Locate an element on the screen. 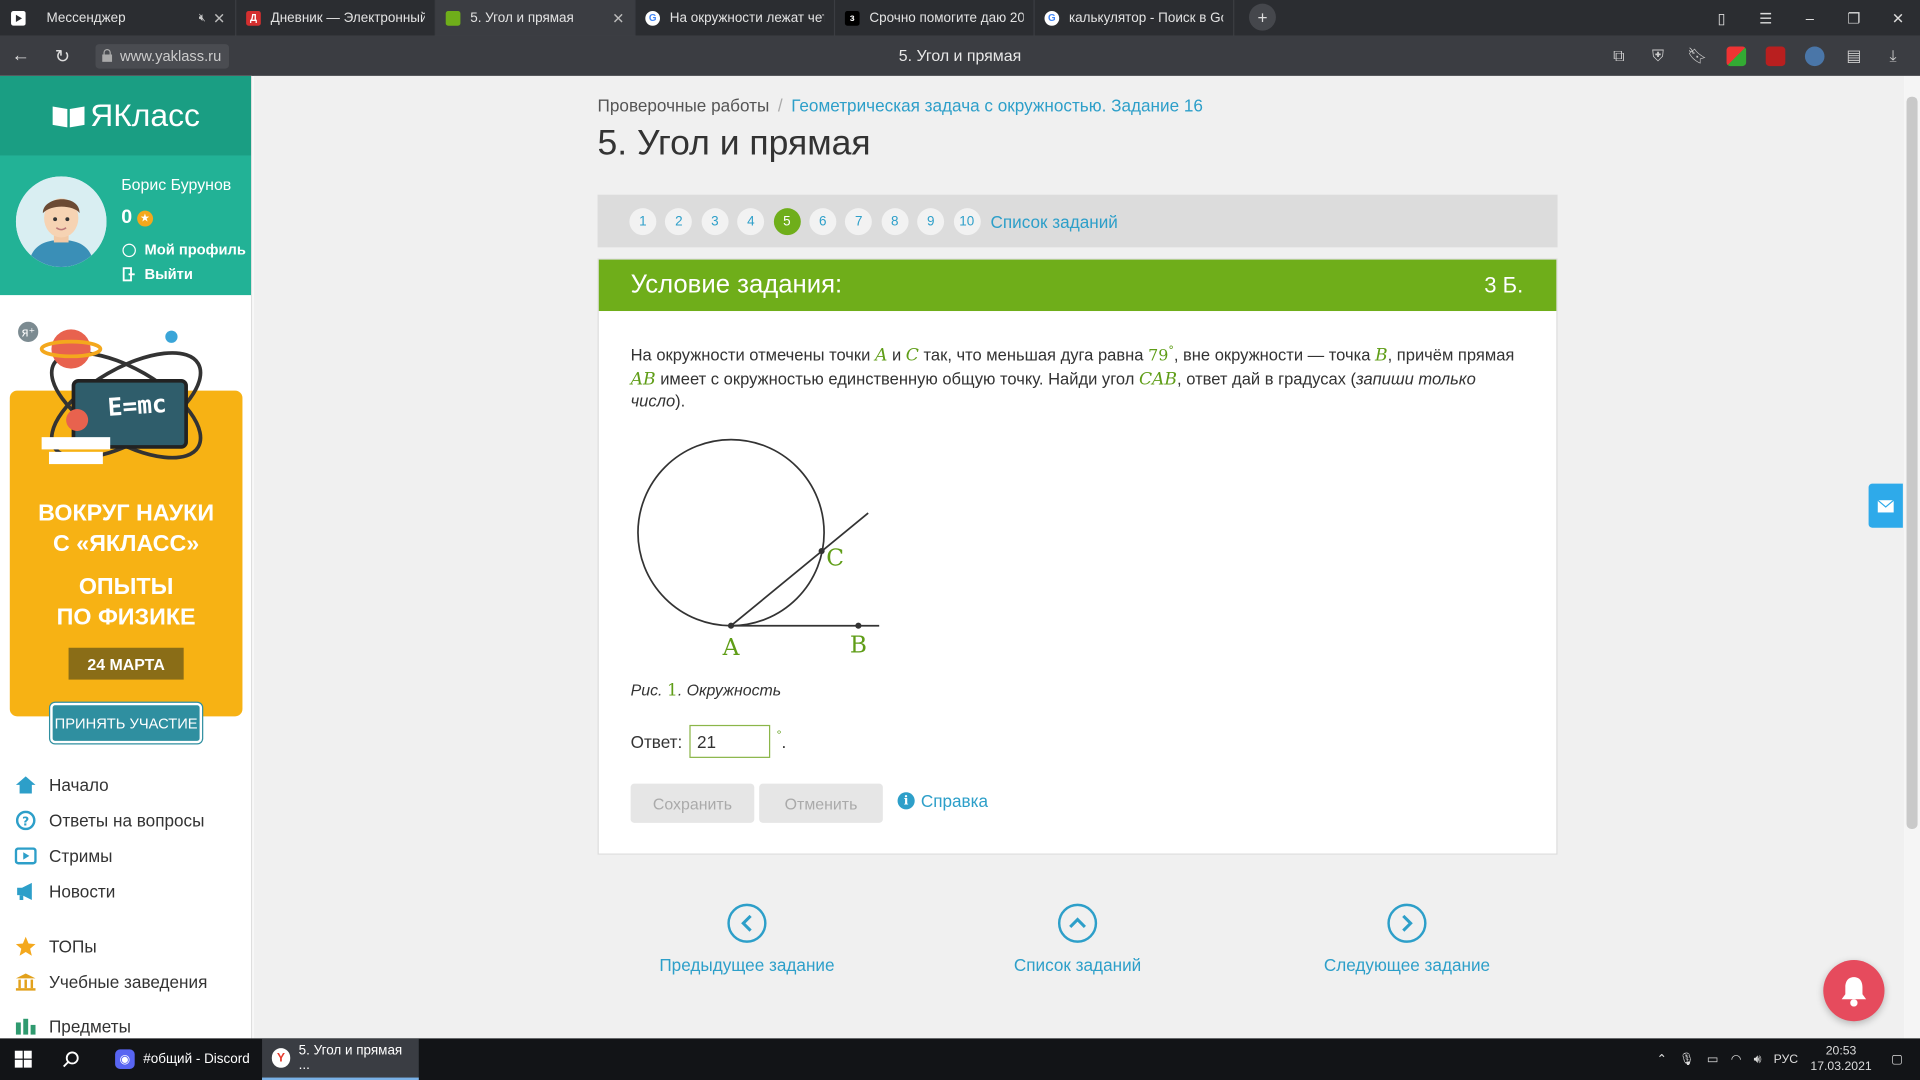 The height and width of the screenshot is (1080, 1920). prev-task-link: Предыдущее задание is located at coordinates (746, 939).